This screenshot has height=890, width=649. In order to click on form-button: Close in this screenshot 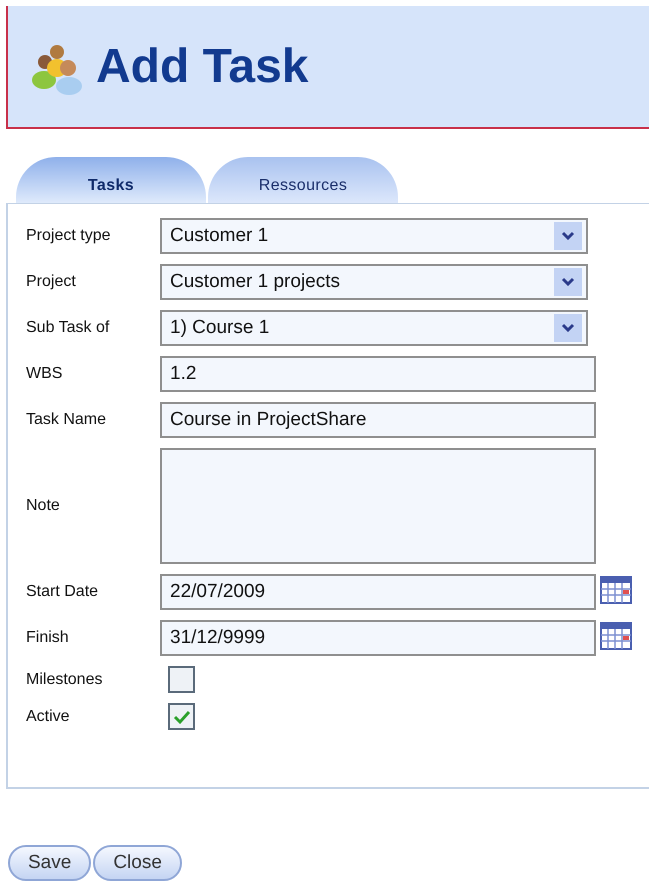, I will do `click(137, 863)`.